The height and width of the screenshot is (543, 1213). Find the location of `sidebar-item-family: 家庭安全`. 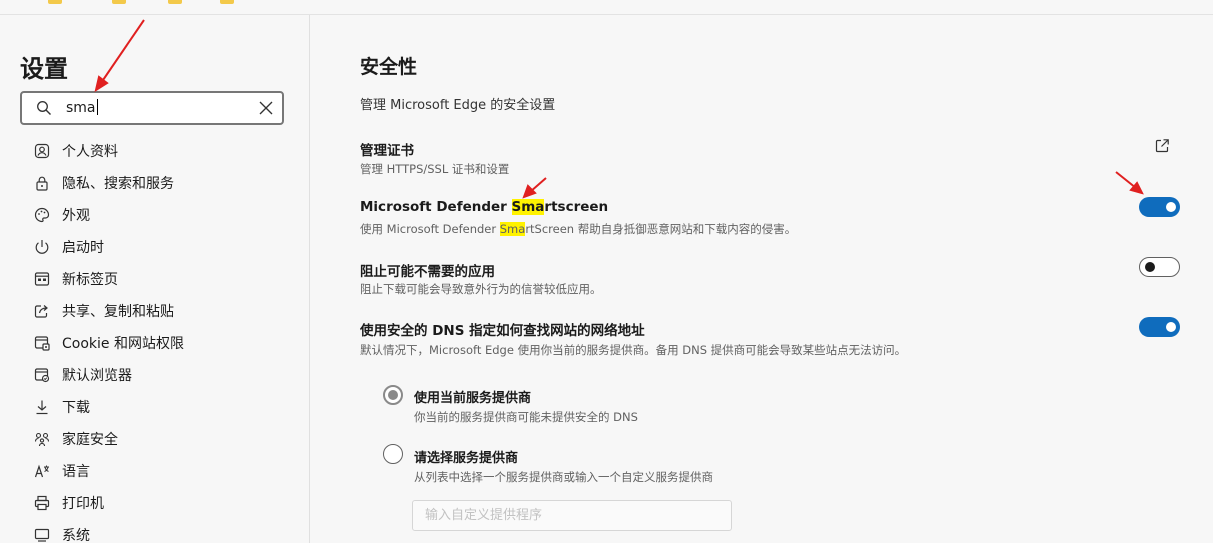

sidebar-item-family: 家庭安全 is located at coordinates (154, 439).